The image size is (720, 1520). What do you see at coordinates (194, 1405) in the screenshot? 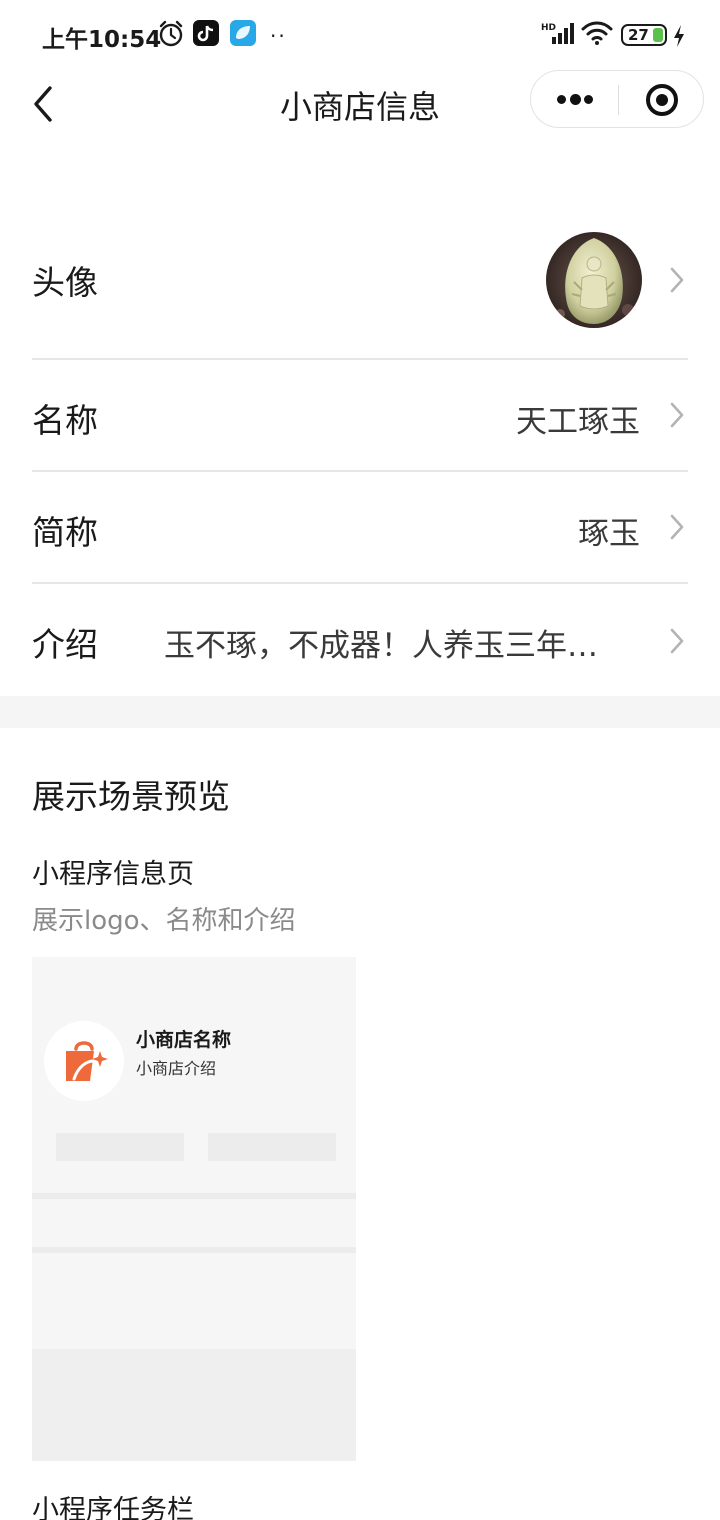
I see `placeholder-bottom` at bounding box center [194, 1405].